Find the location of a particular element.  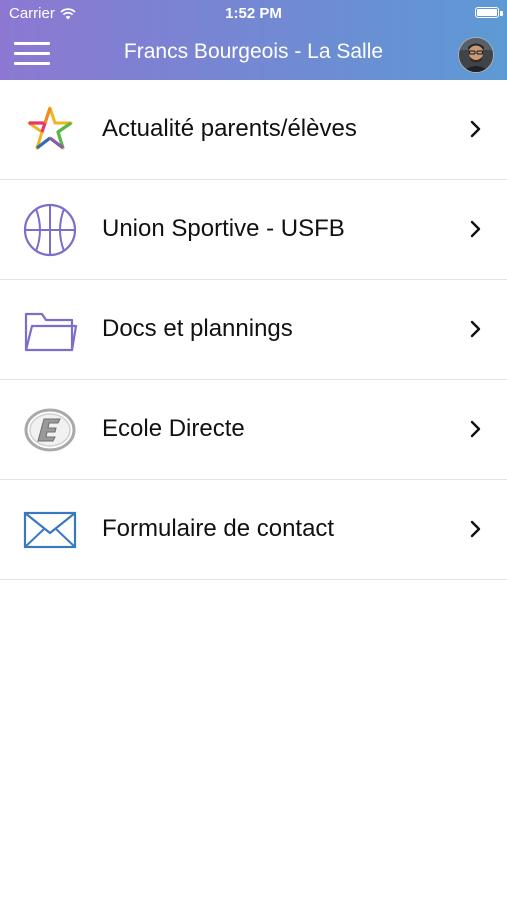

menu-item-docs-plannings: Docs et plannings is located at coordinates (253, 330).